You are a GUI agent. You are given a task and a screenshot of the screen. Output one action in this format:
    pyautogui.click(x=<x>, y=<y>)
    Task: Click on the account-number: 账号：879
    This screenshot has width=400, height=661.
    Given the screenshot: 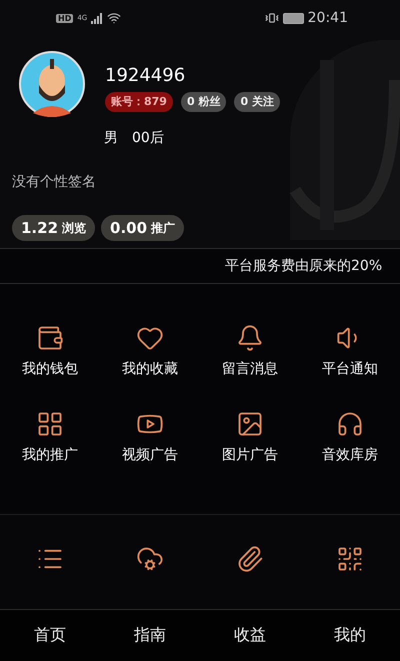 What is the action you would take?
    pyautogui.click(x=139, y=102)
    